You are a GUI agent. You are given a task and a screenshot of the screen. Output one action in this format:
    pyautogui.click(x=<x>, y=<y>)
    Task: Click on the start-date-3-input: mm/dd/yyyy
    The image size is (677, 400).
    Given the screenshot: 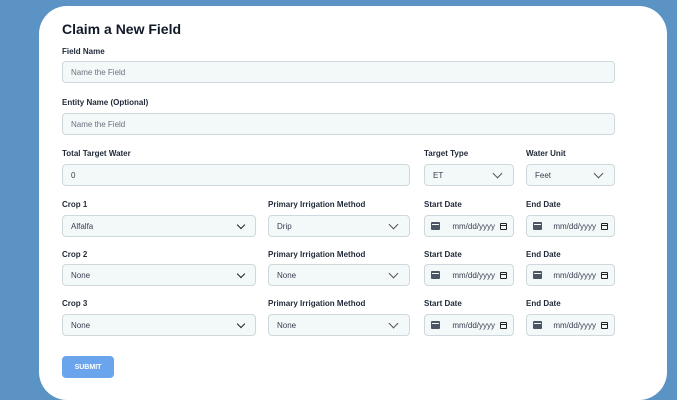 What is the action you would take?
    pyautogui.click(x=469, y=325)
    